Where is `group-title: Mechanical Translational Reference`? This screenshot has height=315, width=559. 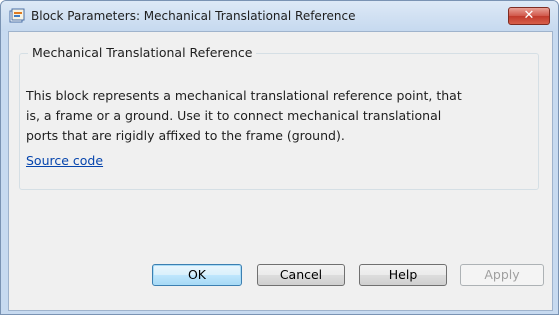 group-title: Mechanical Translational Reference is located at coordinates (142, 52).